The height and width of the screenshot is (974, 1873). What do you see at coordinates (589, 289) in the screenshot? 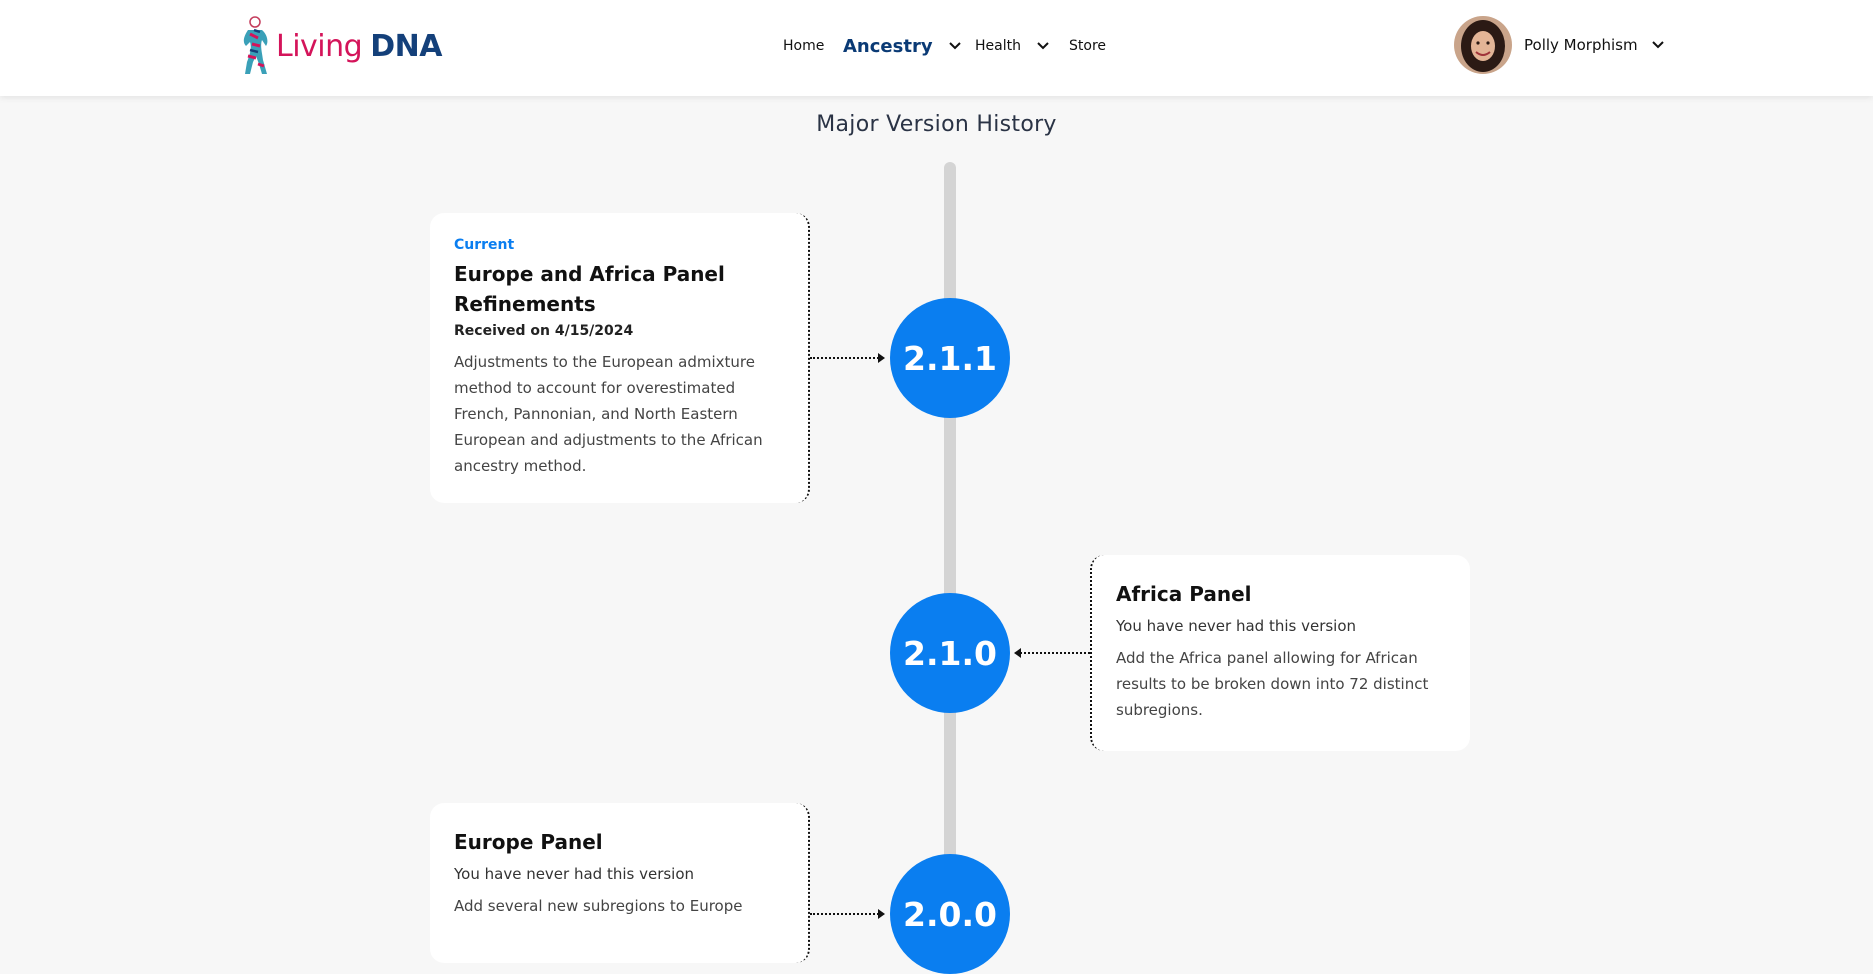
I see `version-title: Europe and Africa Panel Refinements` at bounding box center [589, 289].